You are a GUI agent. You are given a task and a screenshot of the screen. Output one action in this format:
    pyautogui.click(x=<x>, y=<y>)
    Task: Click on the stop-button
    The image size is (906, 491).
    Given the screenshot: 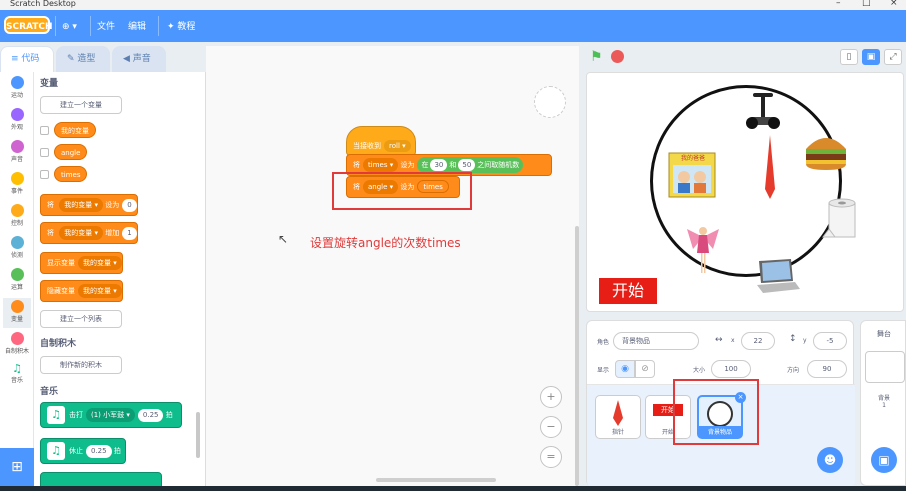 What is the action you would take?
    pyautogui.click(x=617, y=56)
    